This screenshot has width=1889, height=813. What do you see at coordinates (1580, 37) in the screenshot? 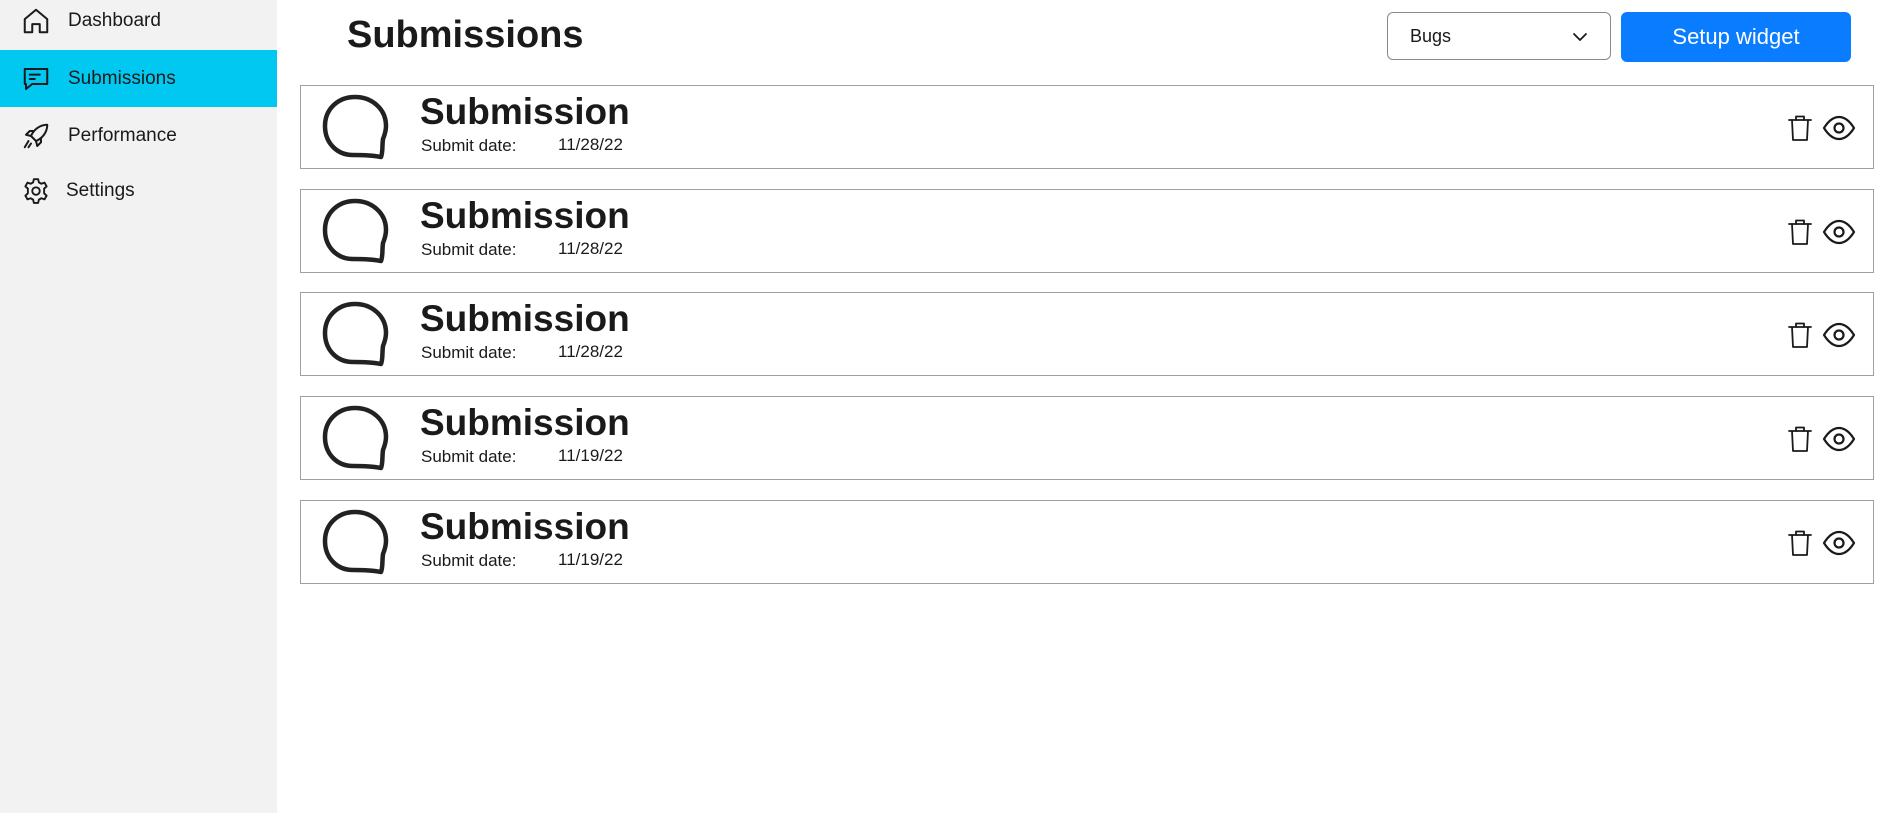
I see `chevron-down-icon` at bounding box center [1580, 37].